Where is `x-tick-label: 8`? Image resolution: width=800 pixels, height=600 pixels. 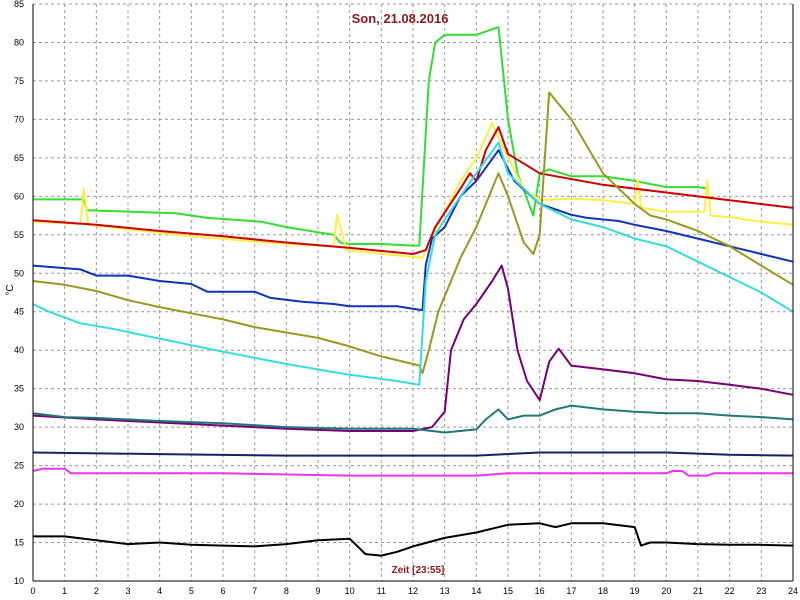
x-tick-label: 8 is located at coordinates (286, 591).